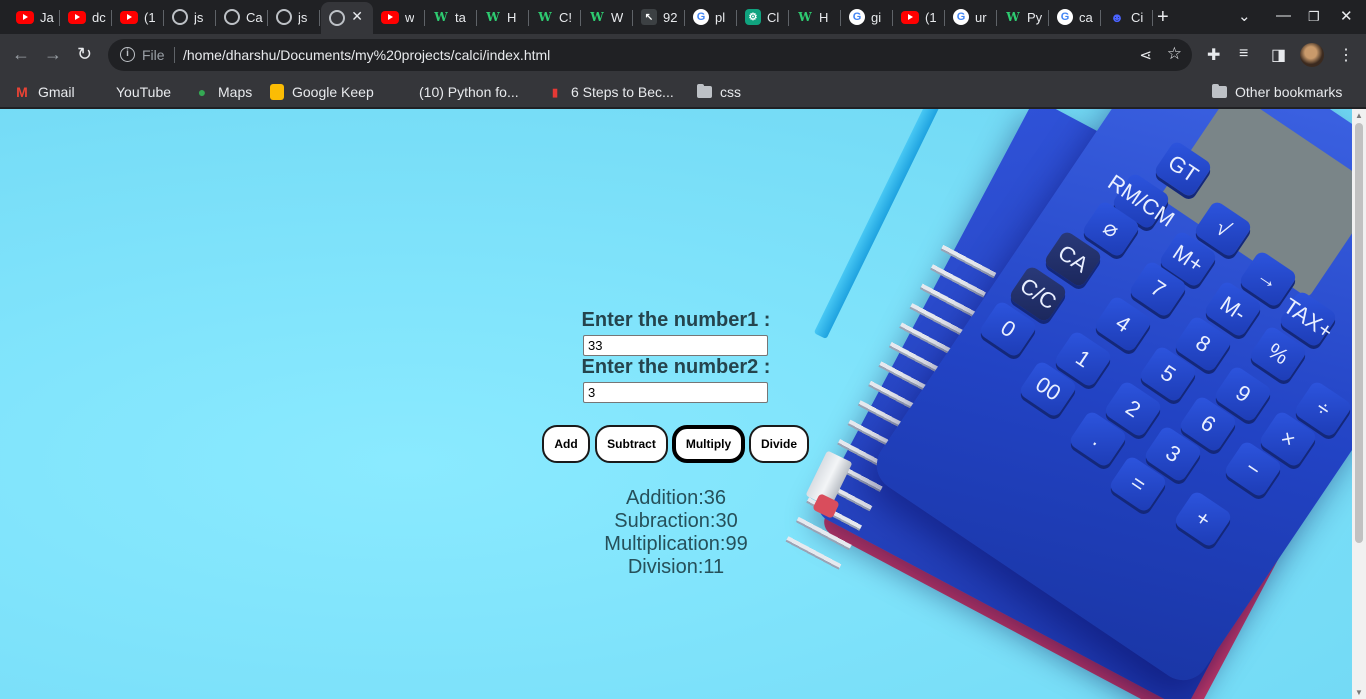 This screenshot has height=699, width=1366. I want to click on browser-tab: Gur, so click(971, 17).